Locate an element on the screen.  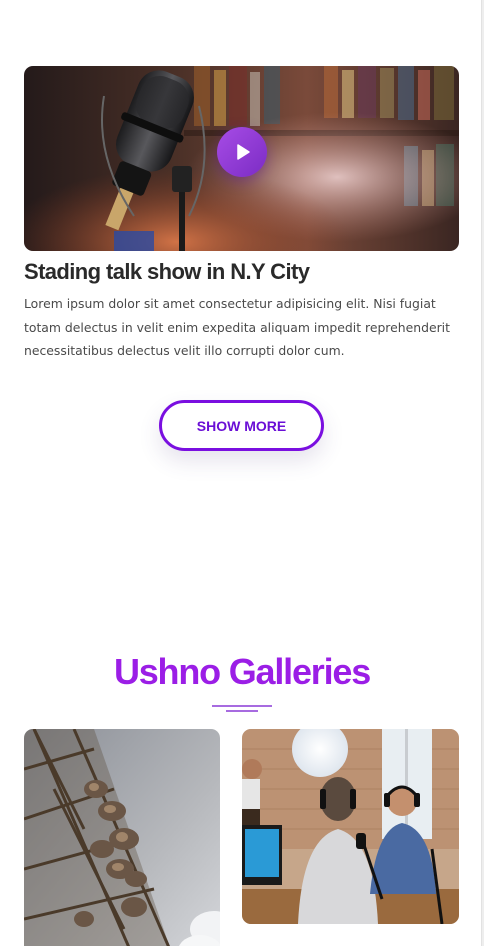
heading-divider is located at coordinates (242, 709).